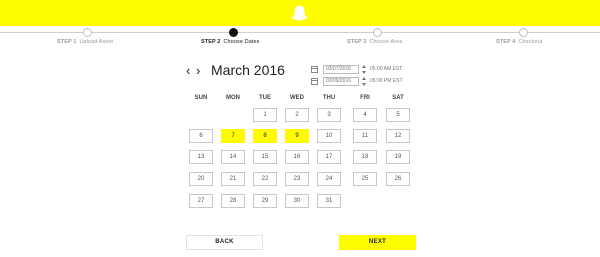 The height and width of the screenshot is (257, 600). I want to click on day-cell-10: 10, so click(329, 136).